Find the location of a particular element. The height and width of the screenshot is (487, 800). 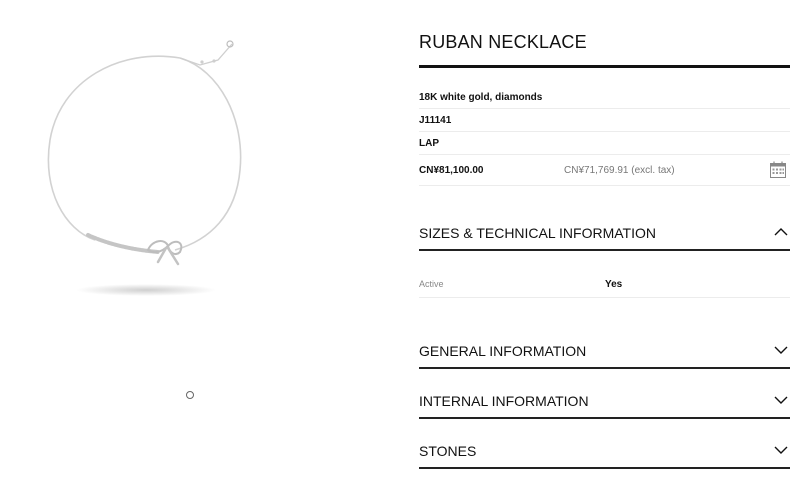

price-row: CN¥81,100.00 CN¥71,769.91 (excl. tax) is located at coordinates (604, 171).